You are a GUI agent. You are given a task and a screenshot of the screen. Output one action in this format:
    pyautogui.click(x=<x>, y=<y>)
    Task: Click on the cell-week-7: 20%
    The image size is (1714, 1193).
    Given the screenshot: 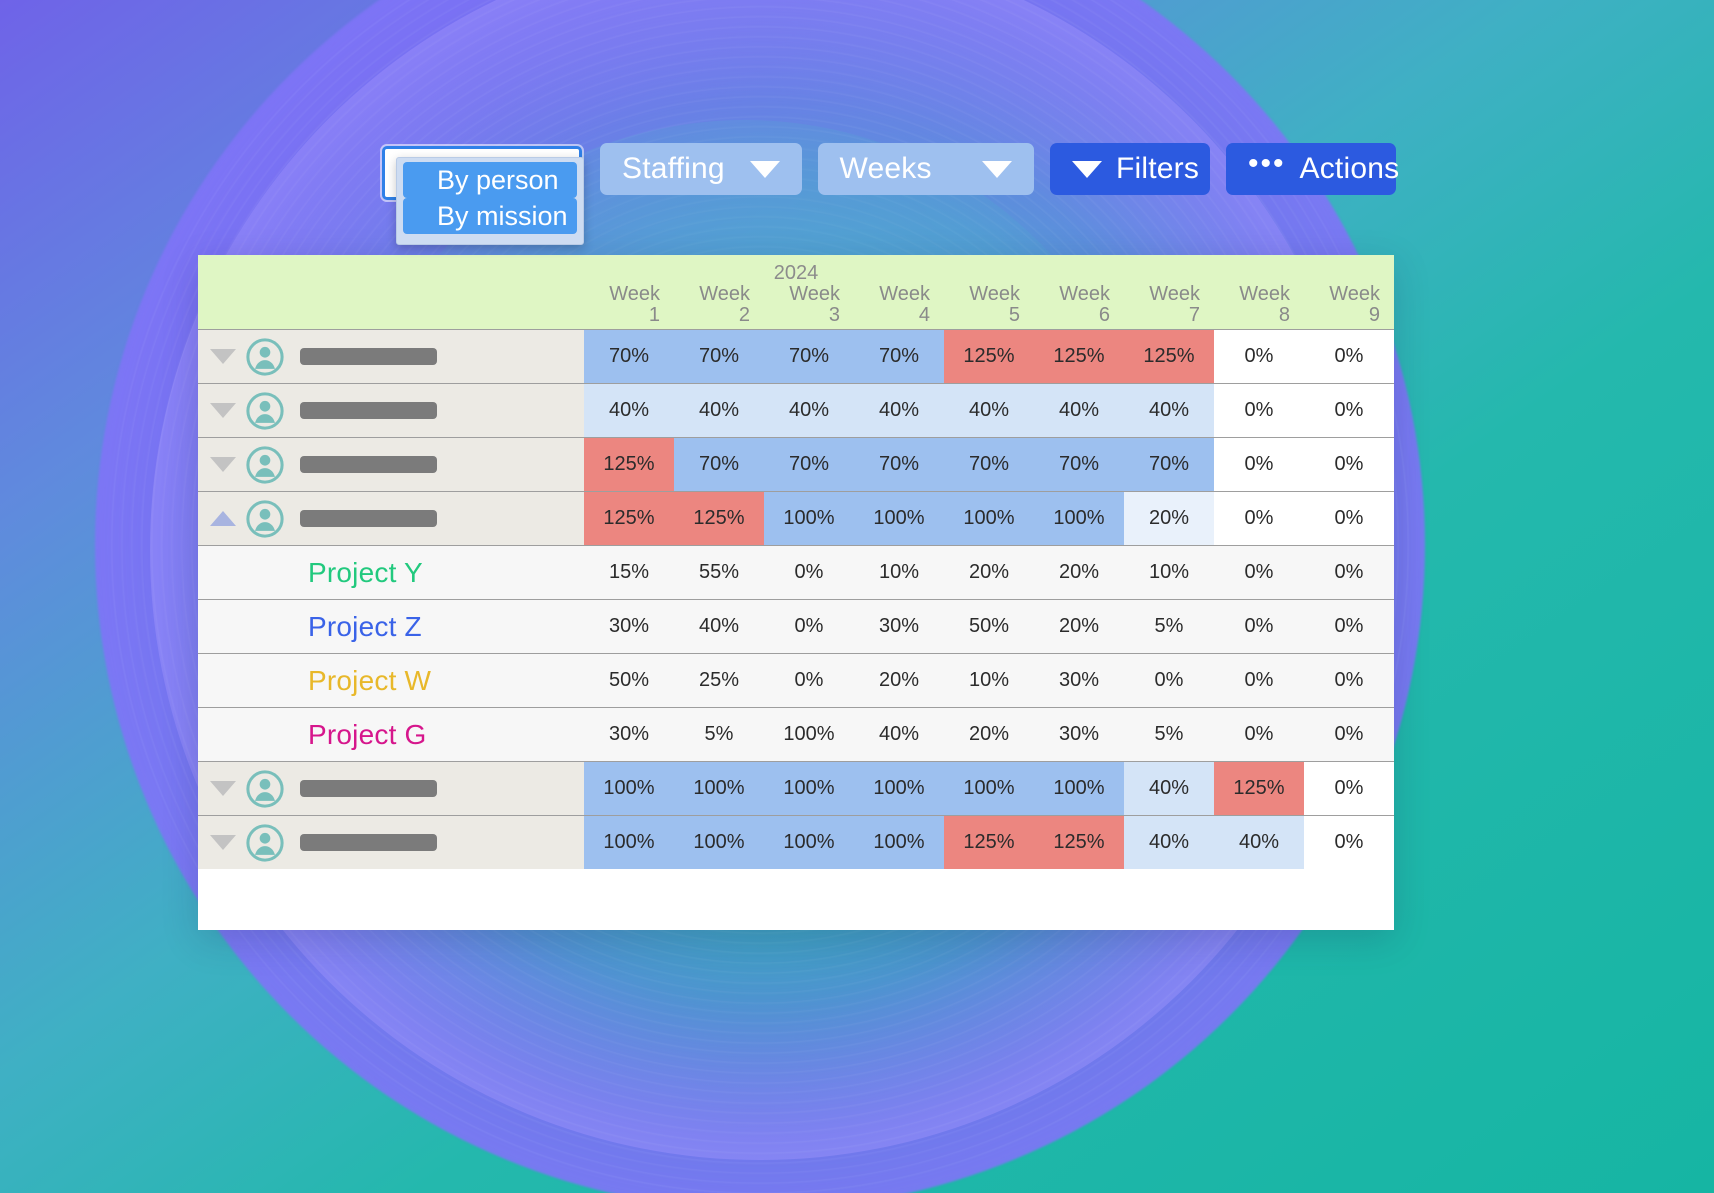 What is the action you would take?
    pyautogui.click(x=1169, y=518)
    